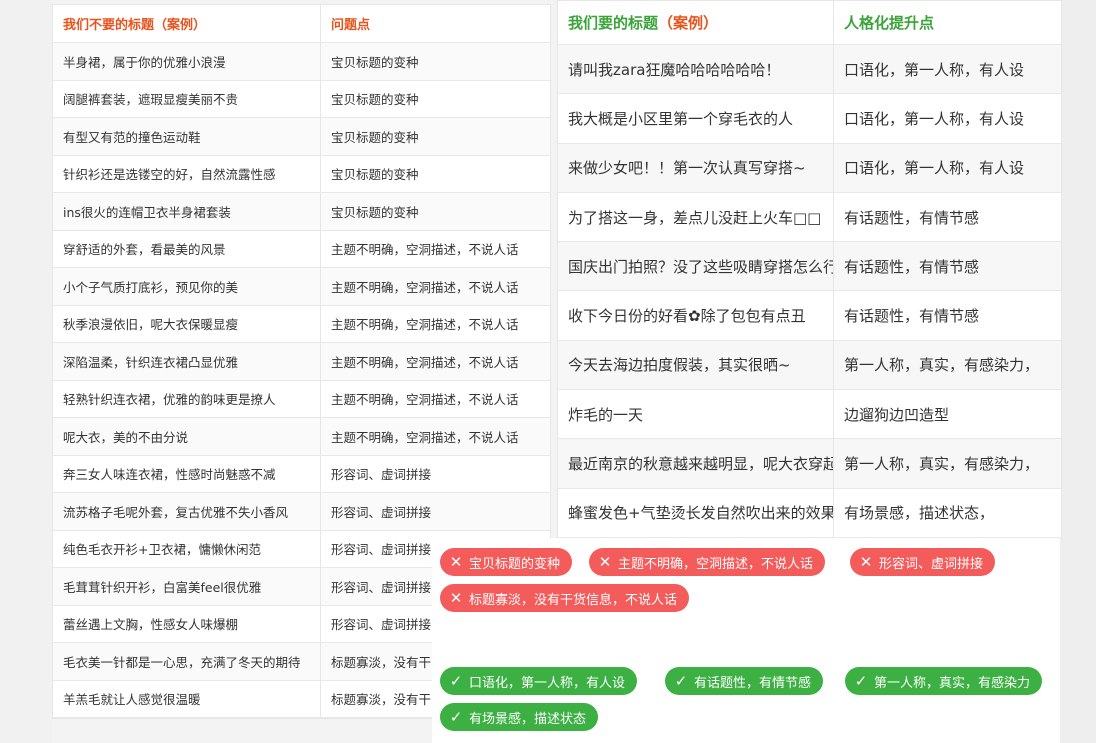  I want to click on table-row: 呢大衣，美的不由分说 主题不明确，空洞描述，不说人话, so click(301, 437).